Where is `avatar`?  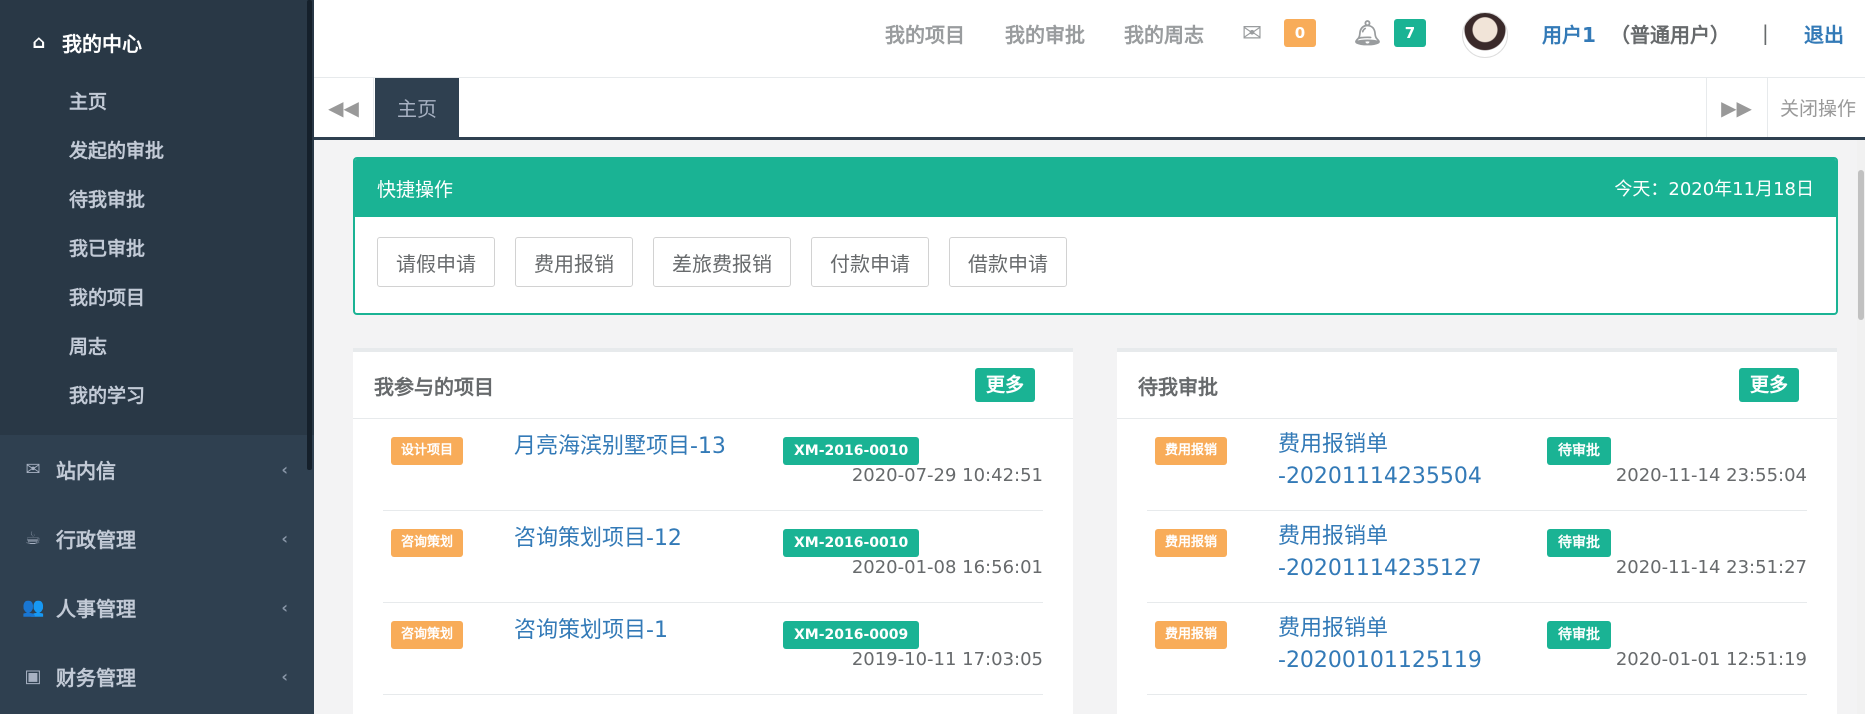 avatar is located at coordinates (1485, 35).